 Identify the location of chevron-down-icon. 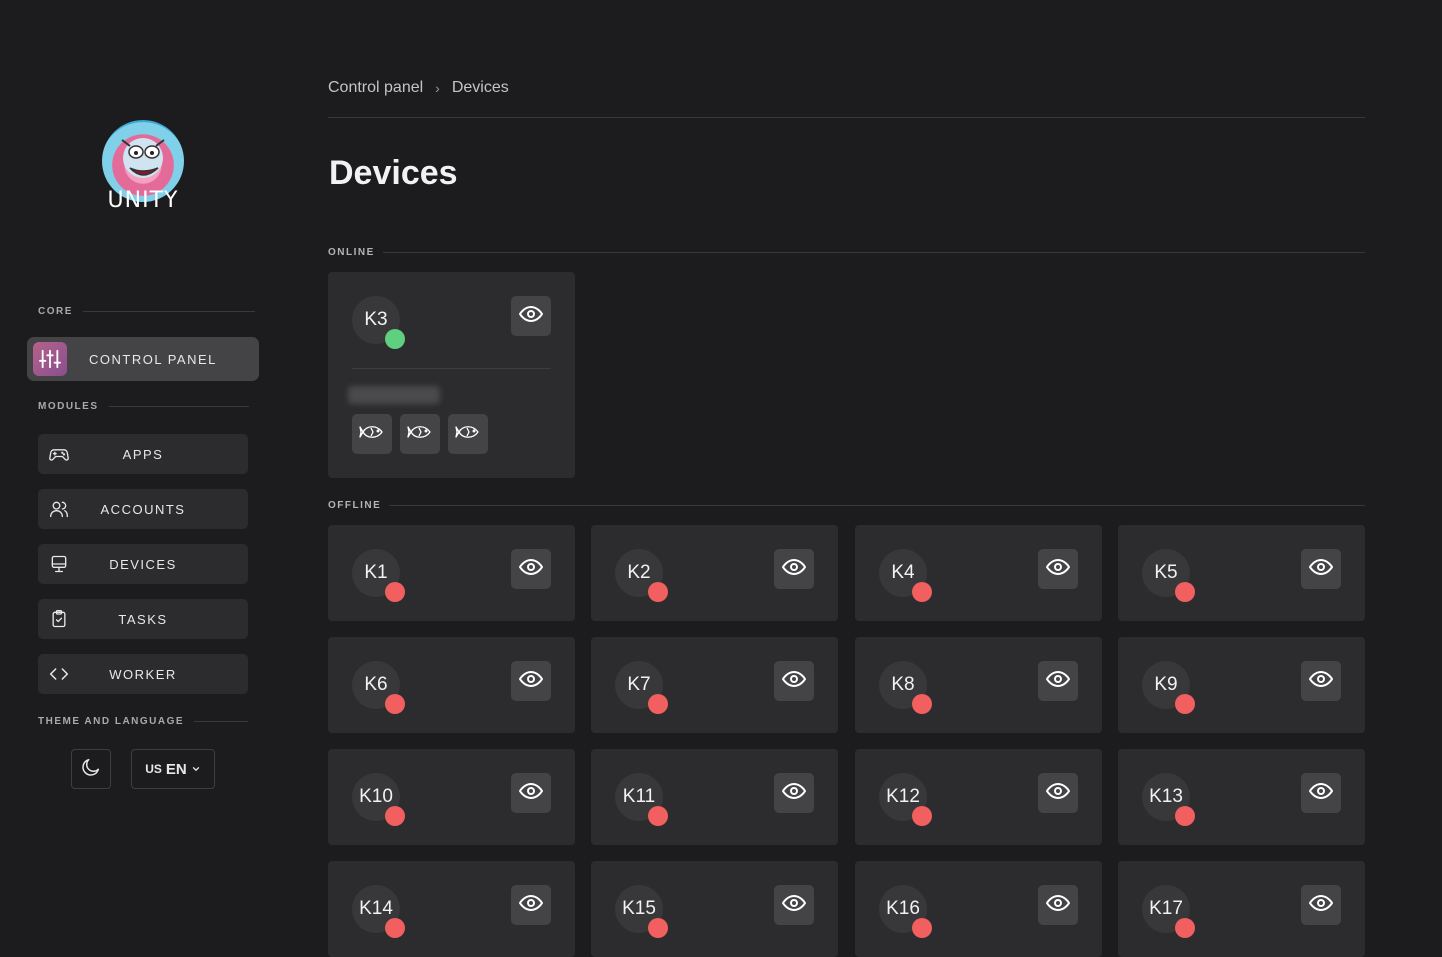
(196, 769).